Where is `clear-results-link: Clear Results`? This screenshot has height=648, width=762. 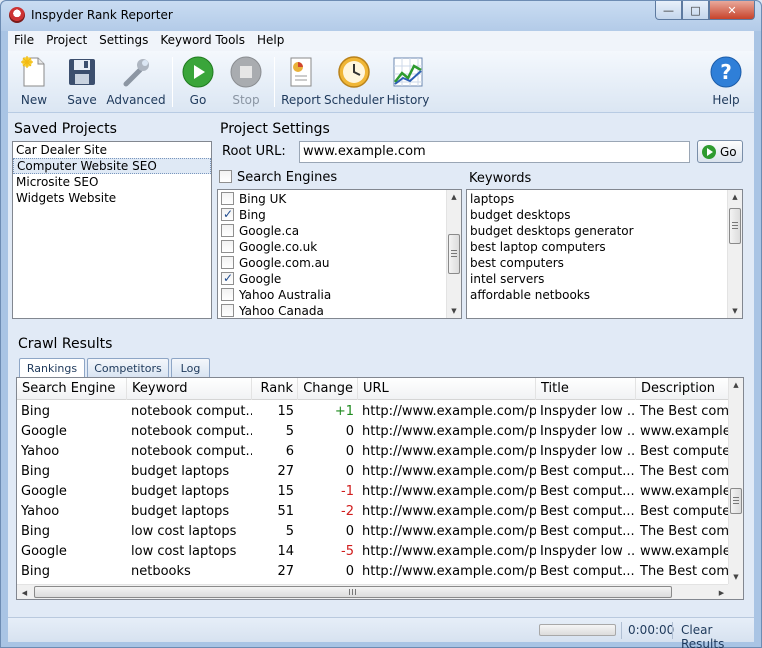 clear-results-link: Clear Results is located at coordinates (717, 635).